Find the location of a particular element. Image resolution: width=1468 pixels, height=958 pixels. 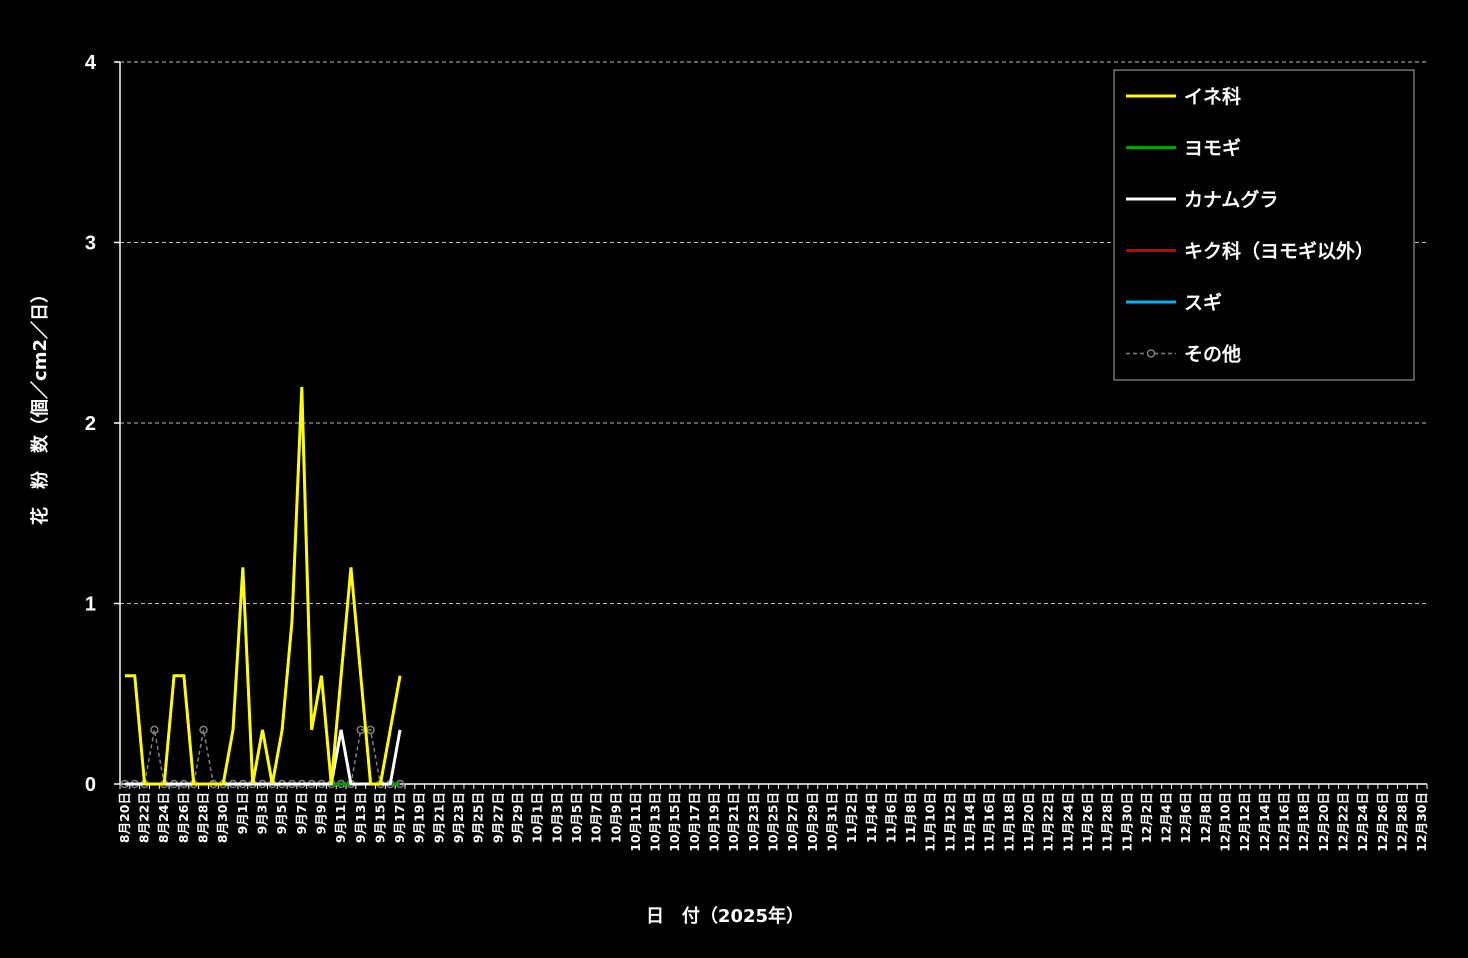

x-tick-label: 10月31日 is located at coordinates (831, 822).